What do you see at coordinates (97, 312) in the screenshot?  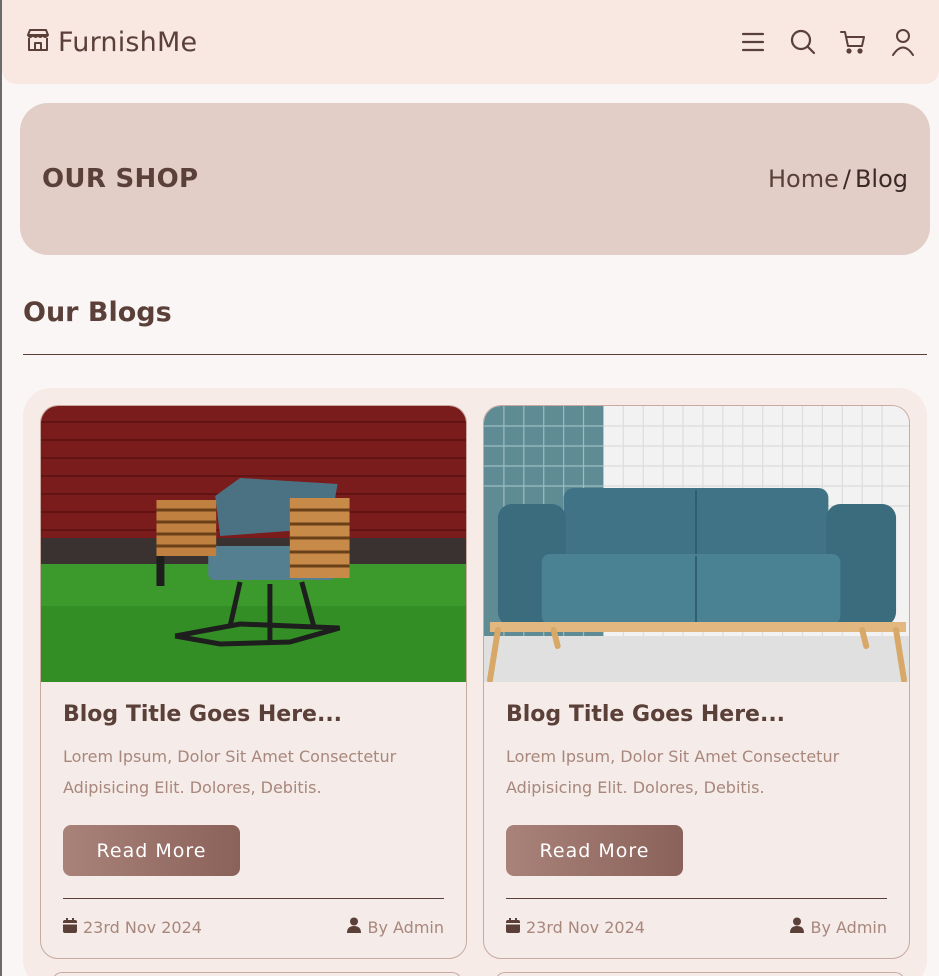 I see `section-title: Our Blogs` at bounding box center [97, 312].